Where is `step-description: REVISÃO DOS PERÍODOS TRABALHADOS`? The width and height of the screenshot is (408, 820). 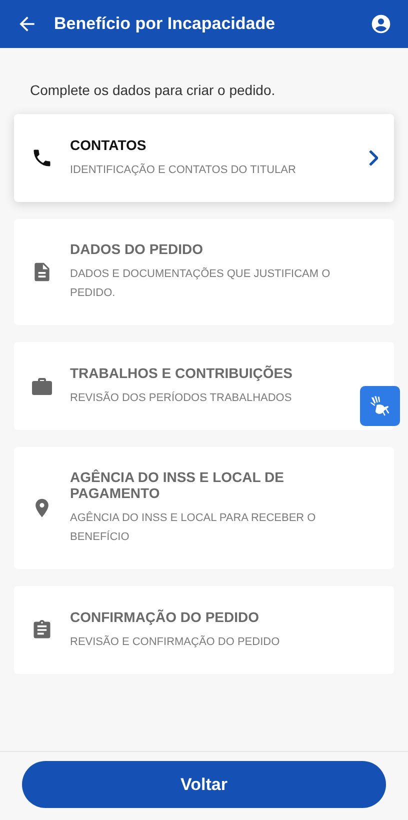 step-description: REVISÃO DOS PERÍODOS TRABALHADOS is located at coordinates (181, 398).